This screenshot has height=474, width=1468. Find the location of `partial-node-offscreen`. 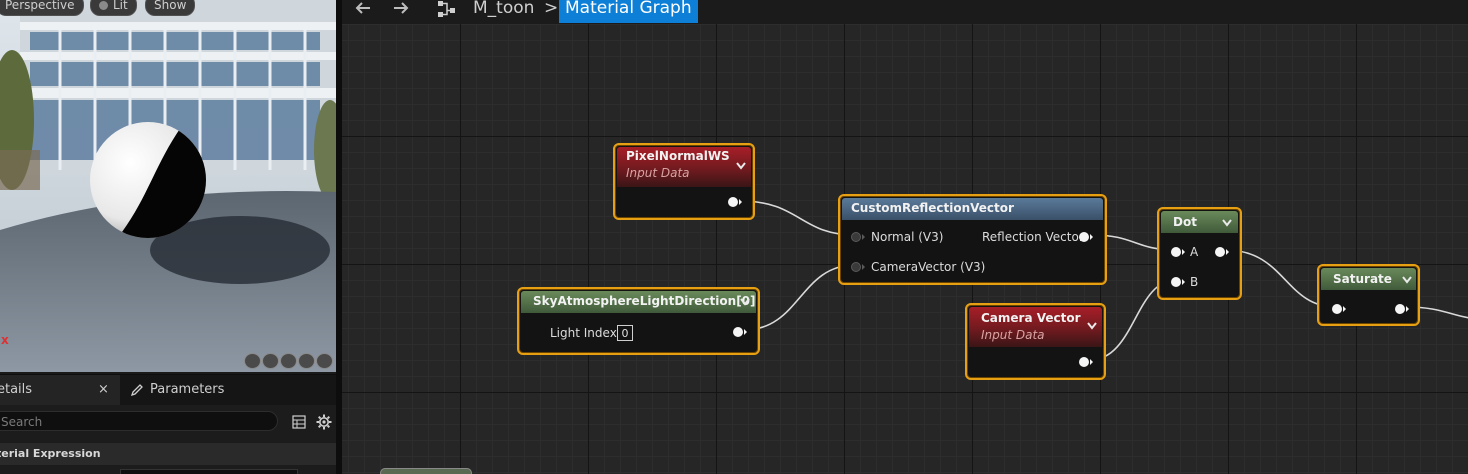

partial-node-offscreen is located at coordinates (426, 471).